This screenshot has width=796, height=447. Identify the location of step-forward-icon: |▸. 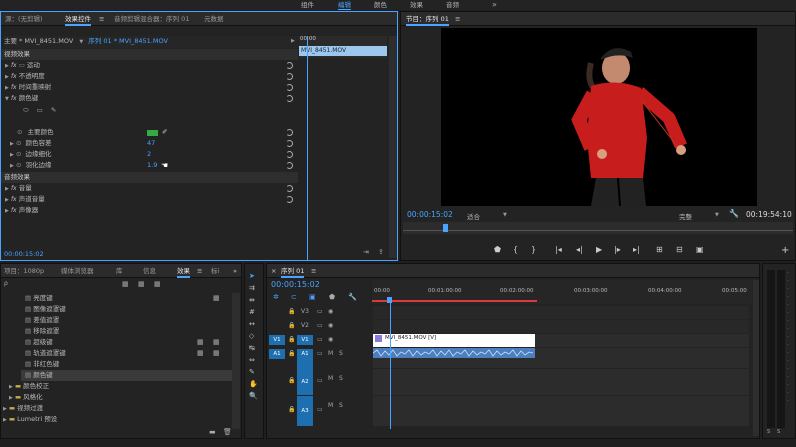
(617, 249).